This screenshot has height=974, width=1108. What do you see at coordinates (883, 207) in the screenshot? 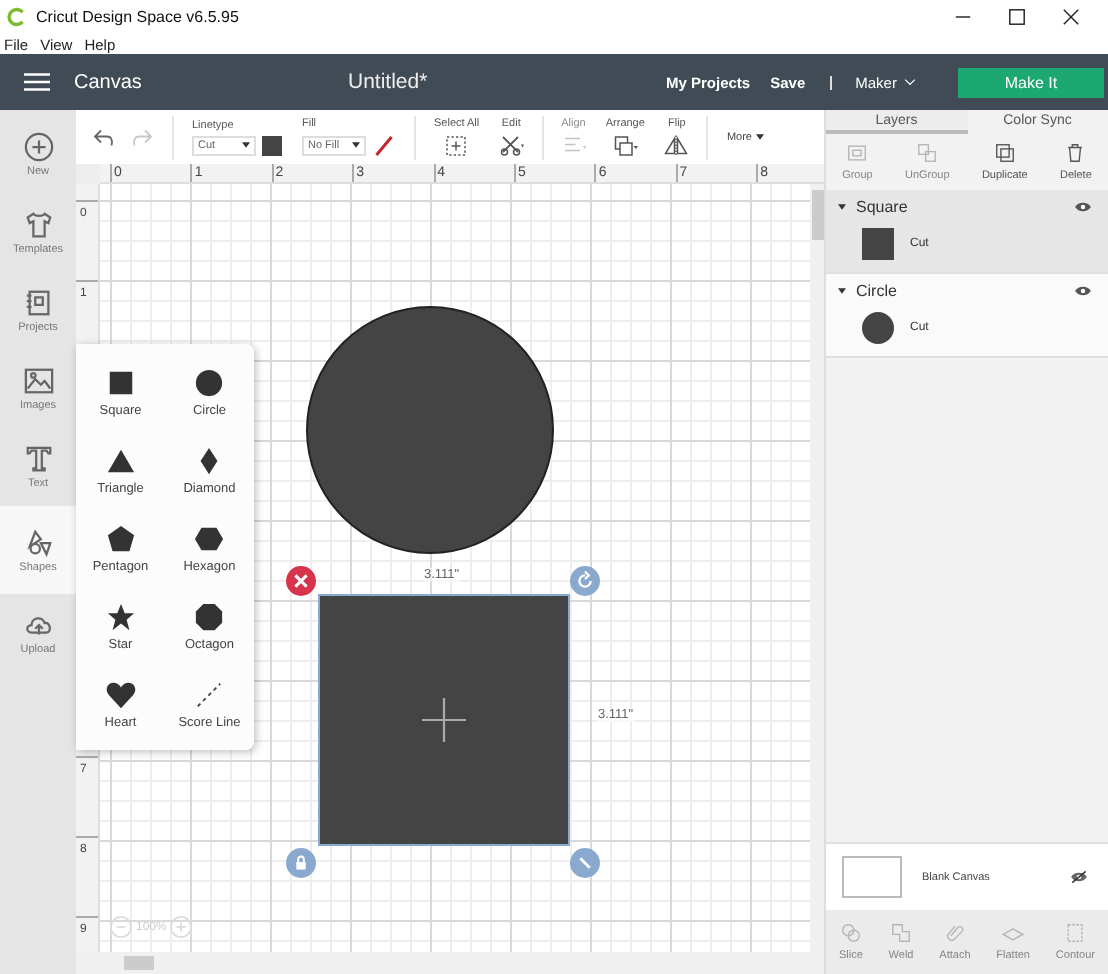
I see `layer-name: Square` at bounding box center [883, 207].